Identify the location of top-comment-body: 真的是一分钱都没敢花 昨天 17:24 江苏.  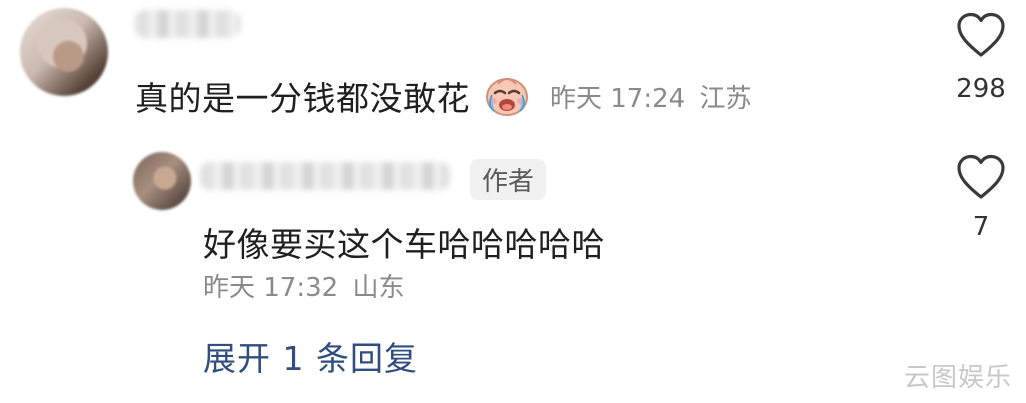
(443, 96).